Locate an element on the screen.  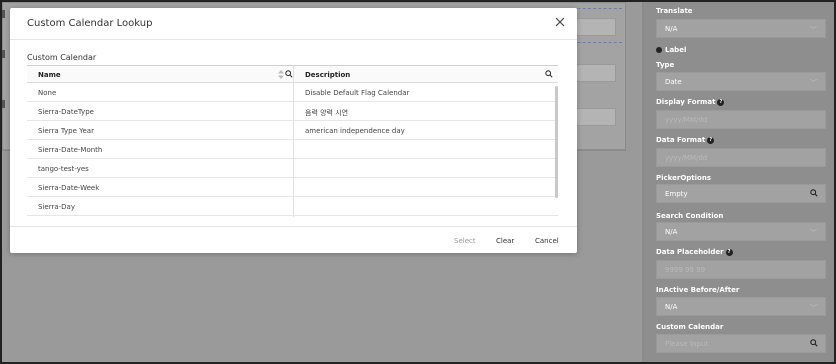
custom-calendar-input: Please Input is located at coordinates (741, 343).